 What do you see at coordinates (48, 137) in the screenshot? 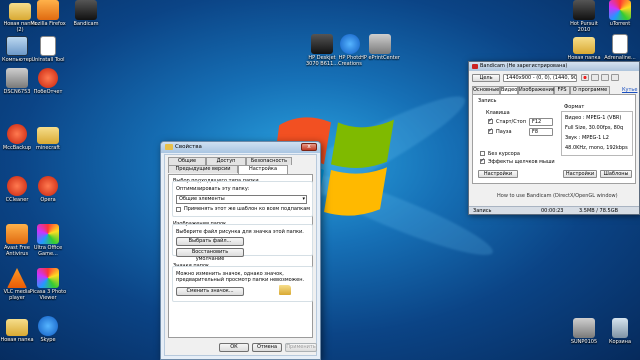
I see `desktop-shortcut: minecraft` at bounding box center [48, 137].